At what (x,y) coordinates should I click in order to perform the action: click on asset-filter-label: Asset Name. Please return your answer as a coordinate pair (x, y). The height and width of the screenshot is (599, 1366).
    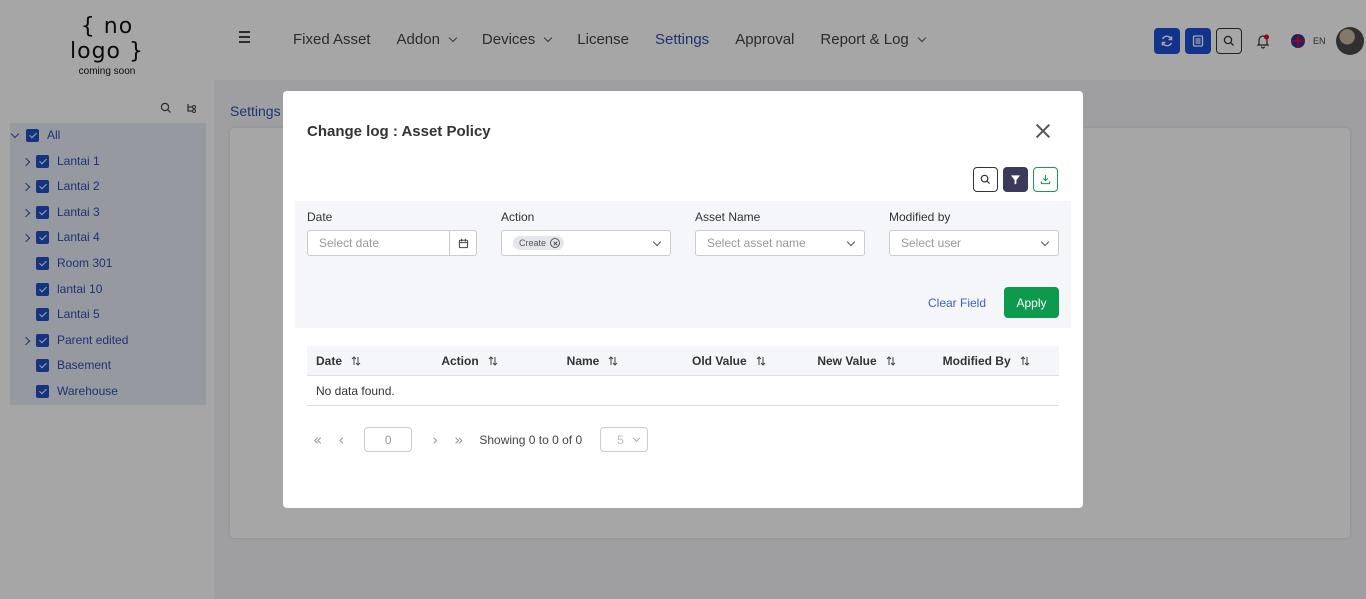
    Looking at the image, I should click on (728, 217).